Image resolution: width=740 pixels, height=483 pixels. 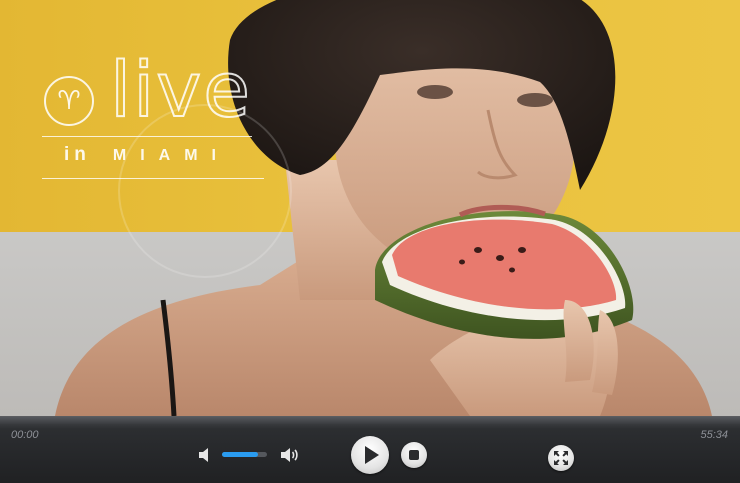 I want to click on play-icon, so click(x=372, y=455).